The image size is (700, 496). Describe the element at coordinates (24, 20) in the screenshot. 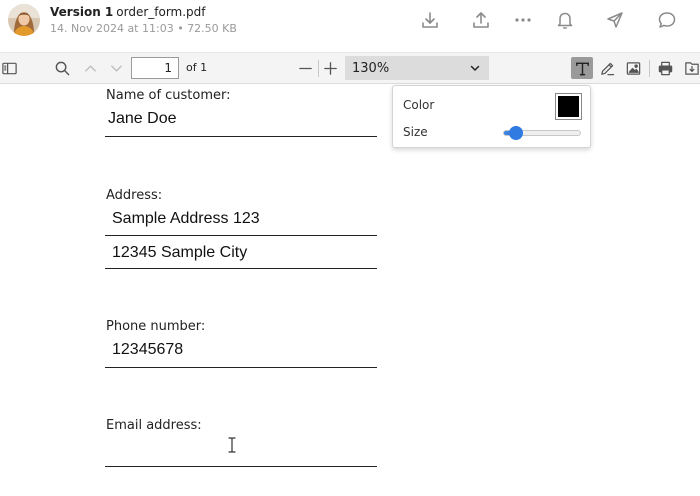

I see `user-avatar` at that location.